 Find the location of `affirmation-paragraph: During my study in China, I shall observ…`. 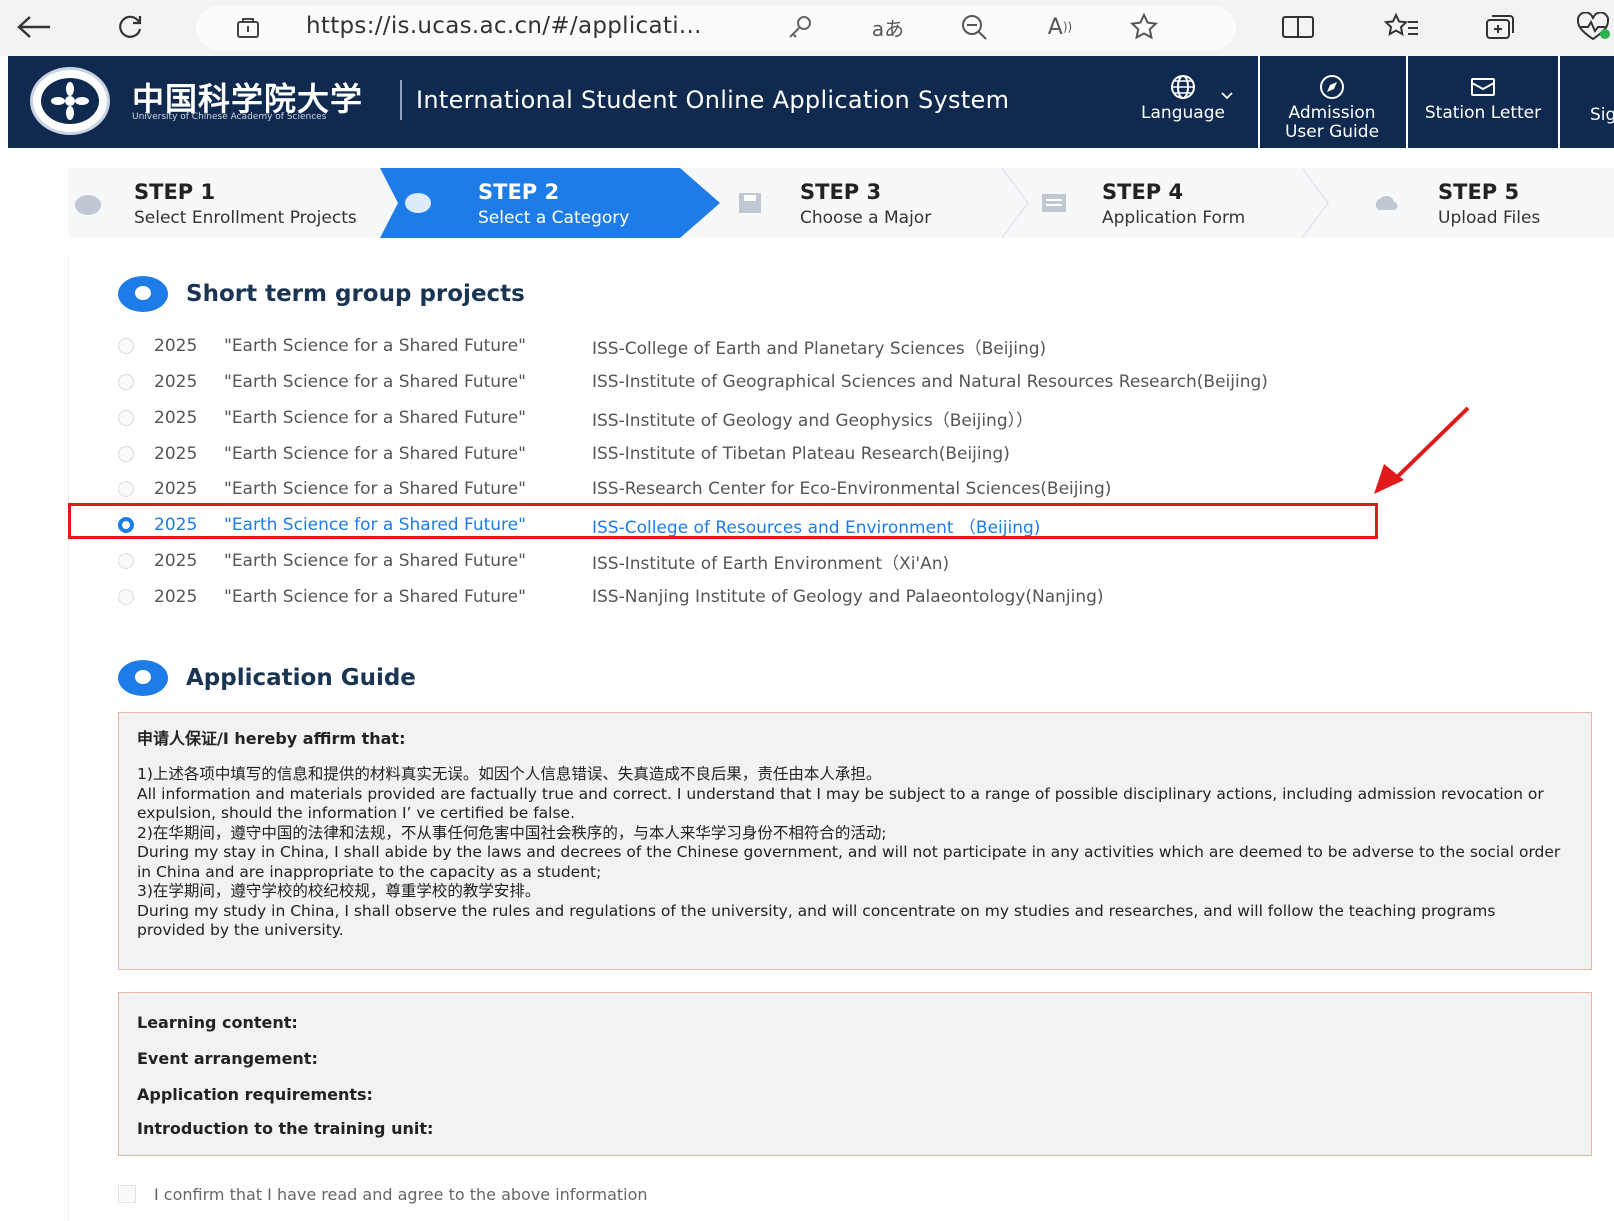

affirmation-paragraph: During my study in China, I shall observ… is located at coordinates (816, 920).